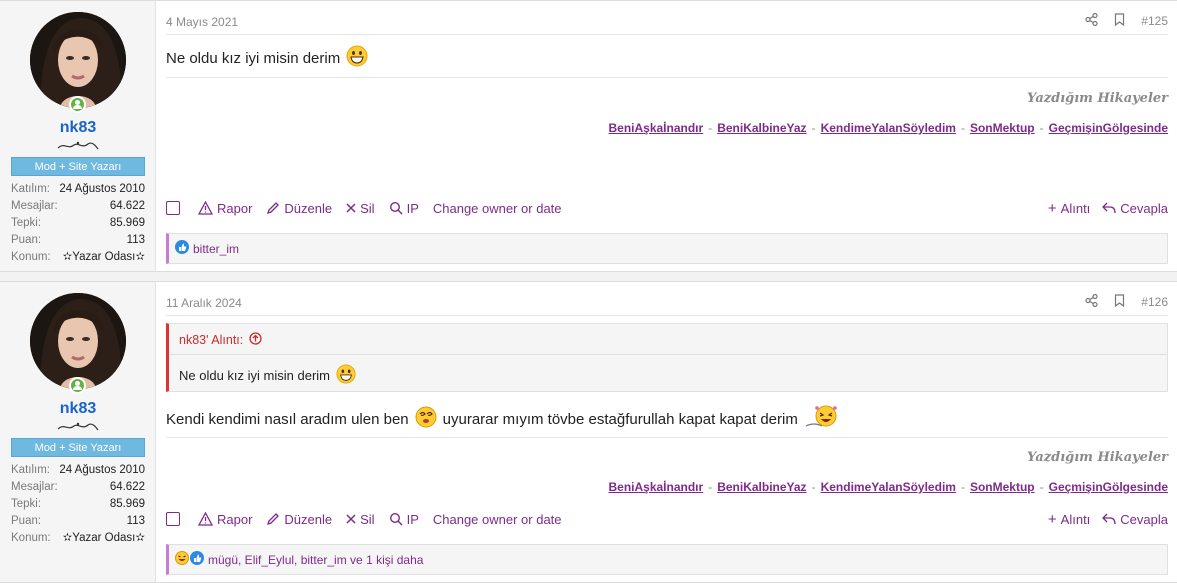 The width and height of the screenshot is (1177, 583). I want to click on laughing-emoji-icon, so click(822, 419).